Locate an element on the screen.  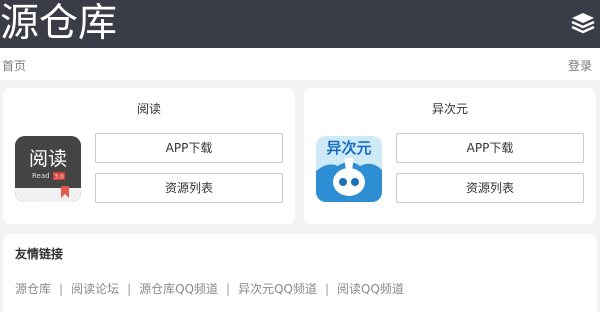
read-app-icon: 阅读 Read 3.0 is located at coordinates (48, 169).